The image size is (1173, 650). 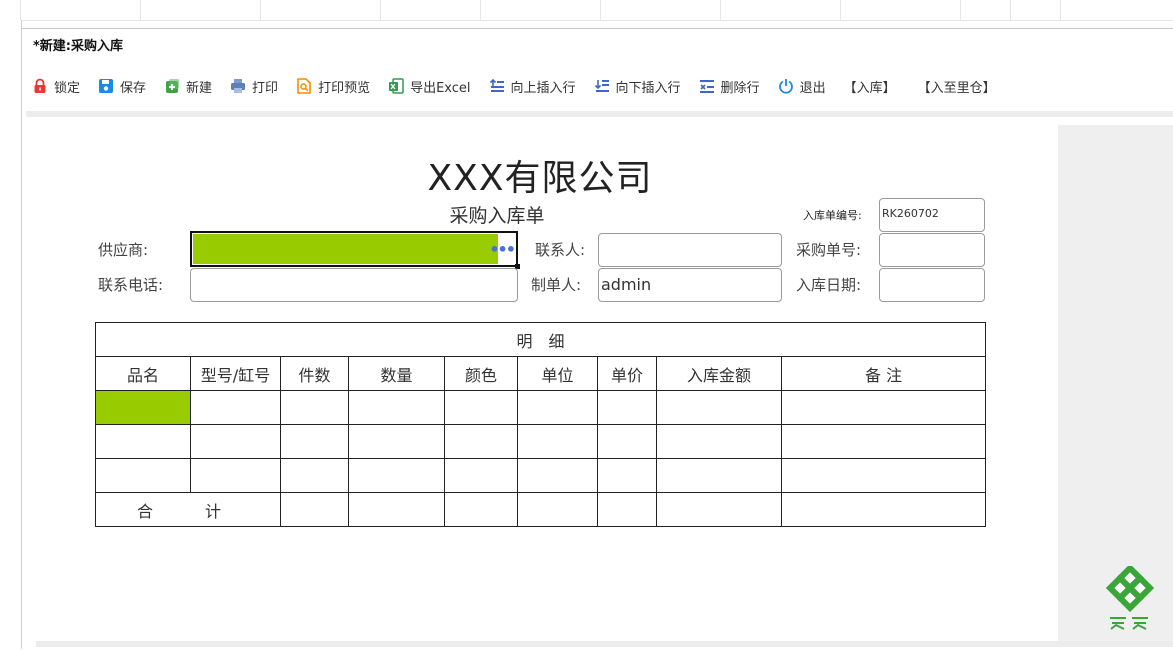 I want to click on stock-in-button: 【入库】, so click(x=870, y=86).